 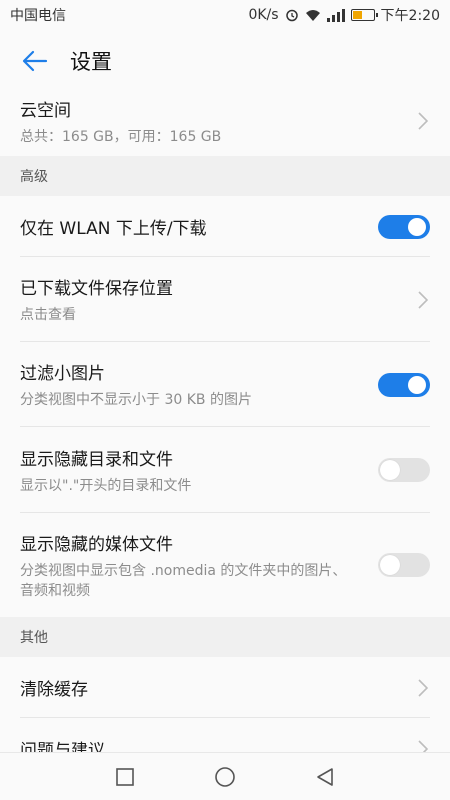 I want to click on show-hidden-sub: 显示以"."开头的目录和文件, so click(x=106, y=485).